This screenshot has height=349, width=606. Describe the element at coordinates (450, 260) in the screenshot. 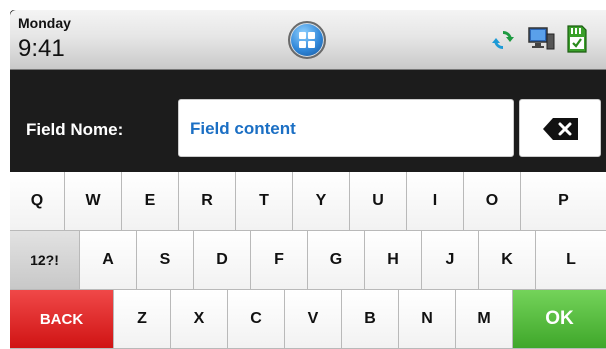

I see `key-j: J` at that location.